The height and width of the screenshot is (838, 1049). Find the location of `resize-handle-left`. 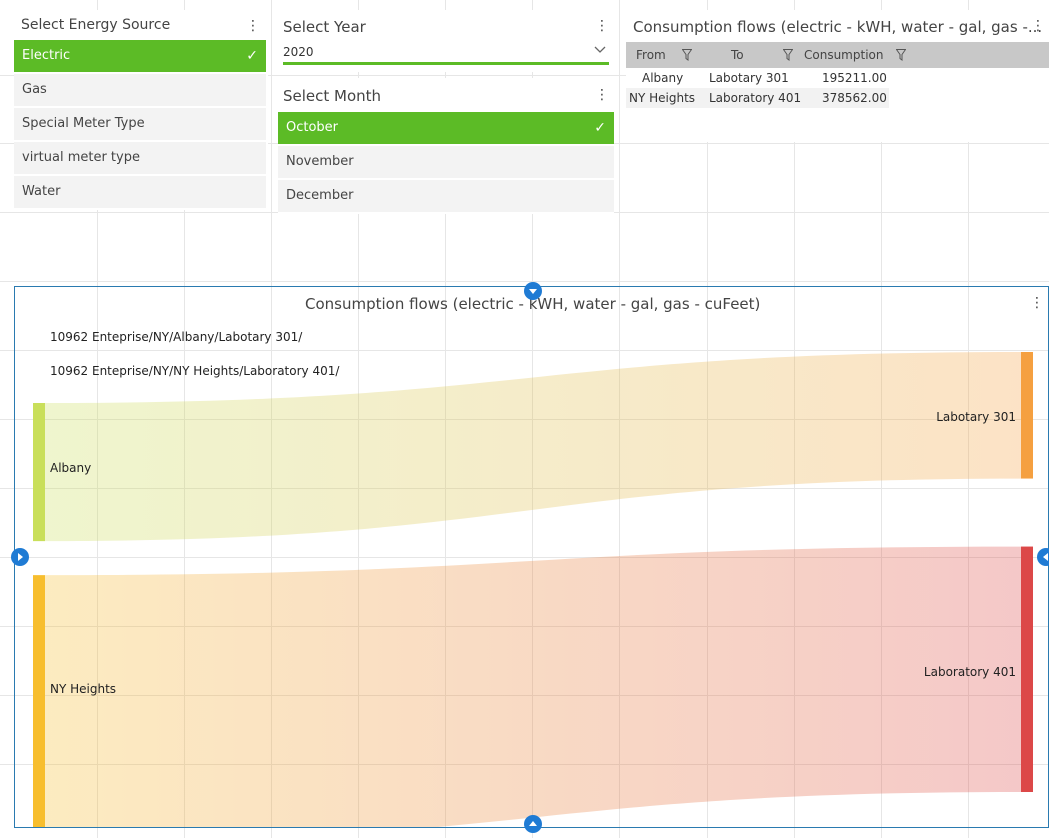

resize-handle-left is located at coordinates (20, 557).